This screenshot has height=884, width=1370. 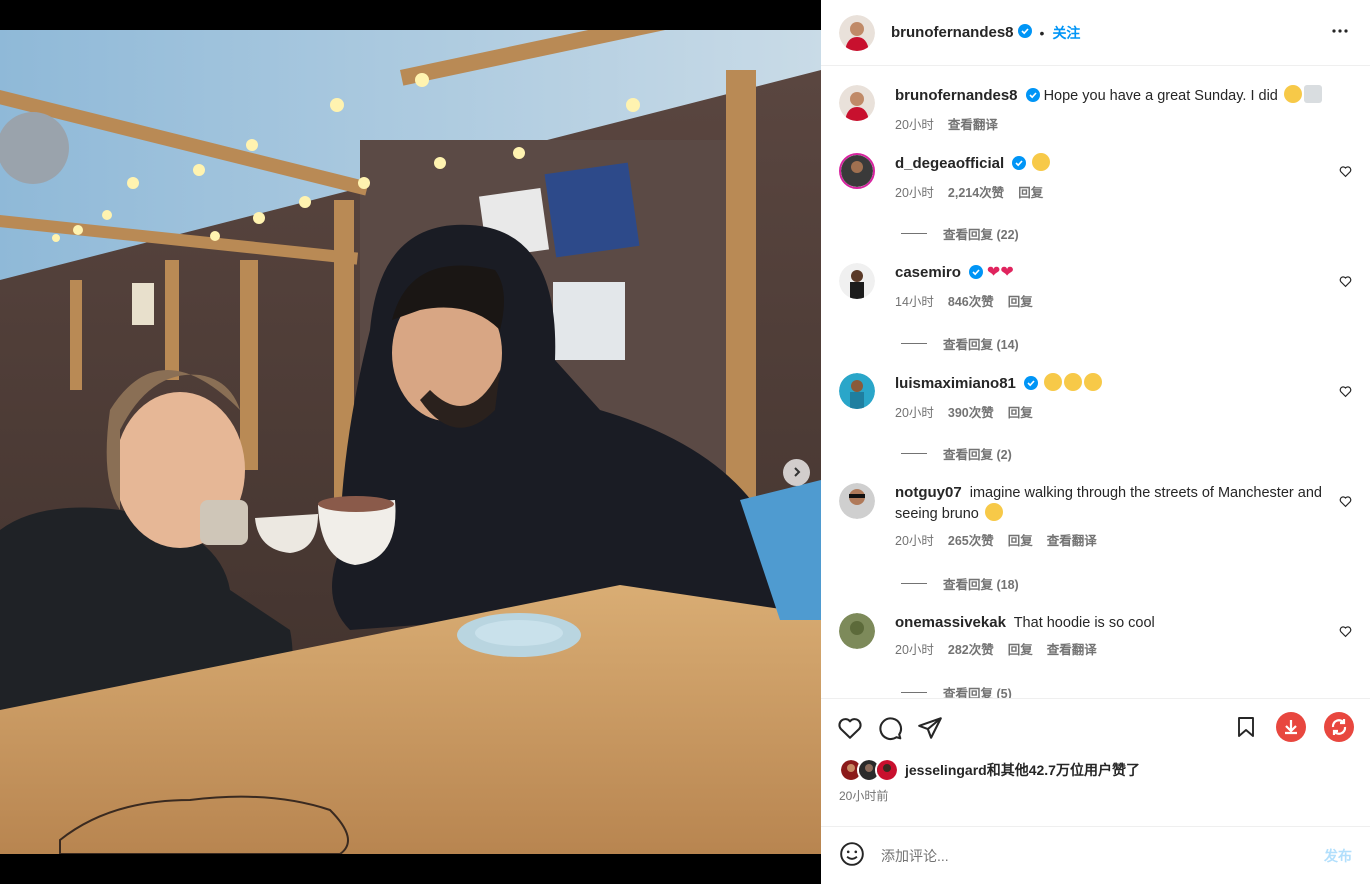 What do you see at coordinates (1096, 397) in the screenshot?
I see `comment-item: luismaximiano81 20小时 390次赞 回复` at bounding box center [1096, 397].